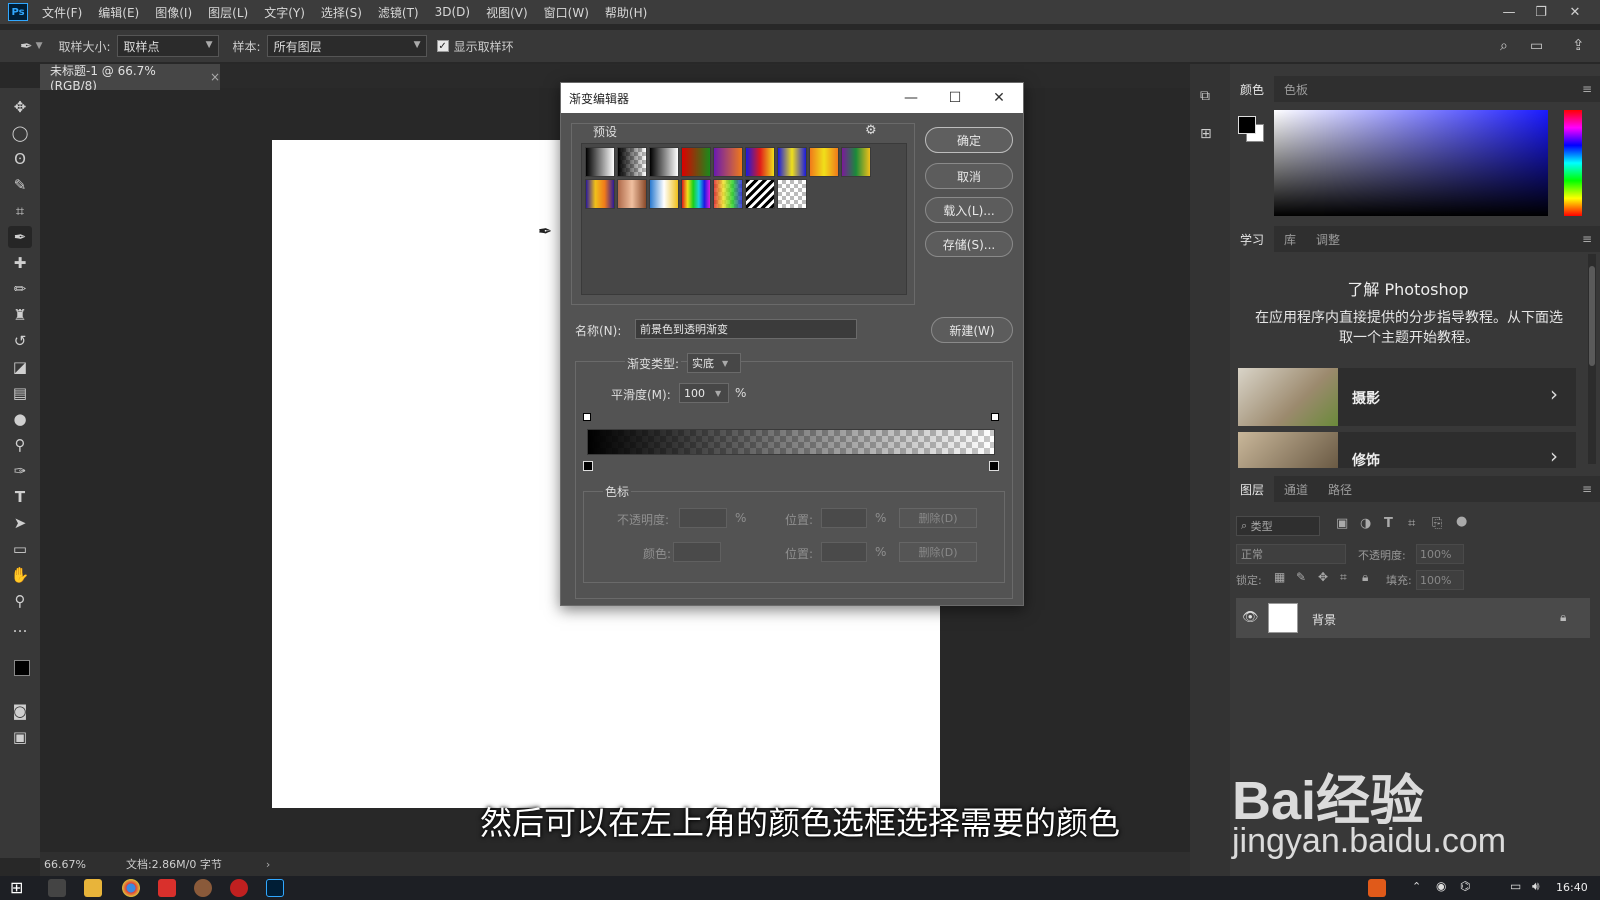  Describe the element at coordinates (938, 552) in the screenshot. I see `delete-color-stop-button: 删除(D)` at that location.